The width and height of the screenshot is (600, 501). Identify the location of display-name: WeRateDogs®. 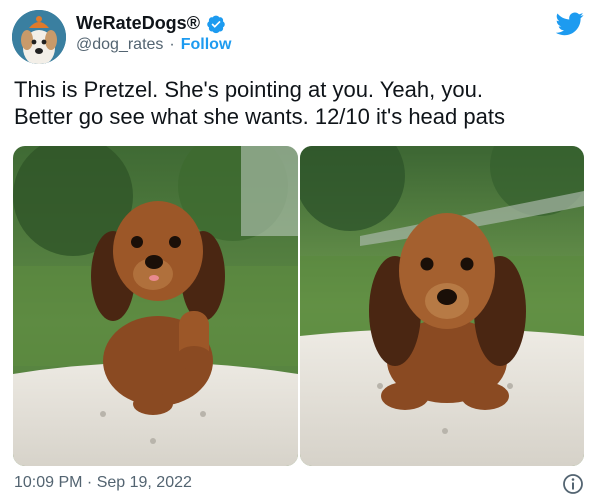
(138, 23).